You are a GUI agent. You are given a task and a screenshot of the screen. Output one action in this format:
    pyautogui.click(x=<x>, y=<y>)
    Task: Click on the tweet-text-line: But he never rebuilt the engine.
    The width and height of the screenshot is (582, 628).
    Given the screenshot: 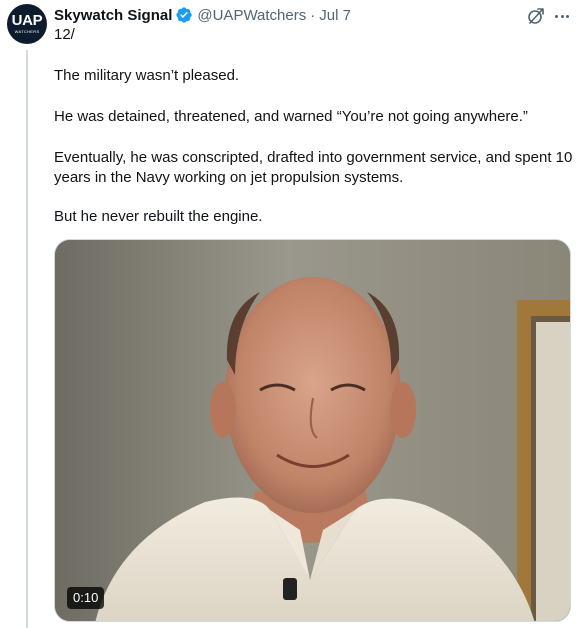 What is the action you would take?
    pyautogui.click(x=158, y=216)
    